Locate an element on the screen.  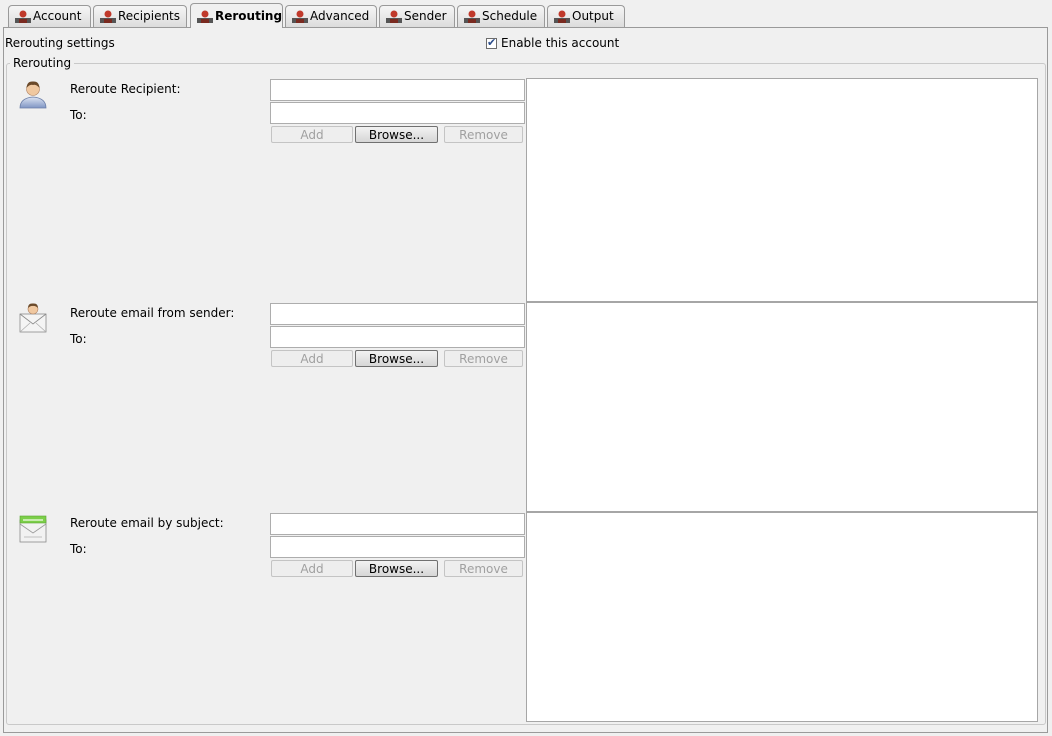
schedule-icon is located at coordinates (472, 16).